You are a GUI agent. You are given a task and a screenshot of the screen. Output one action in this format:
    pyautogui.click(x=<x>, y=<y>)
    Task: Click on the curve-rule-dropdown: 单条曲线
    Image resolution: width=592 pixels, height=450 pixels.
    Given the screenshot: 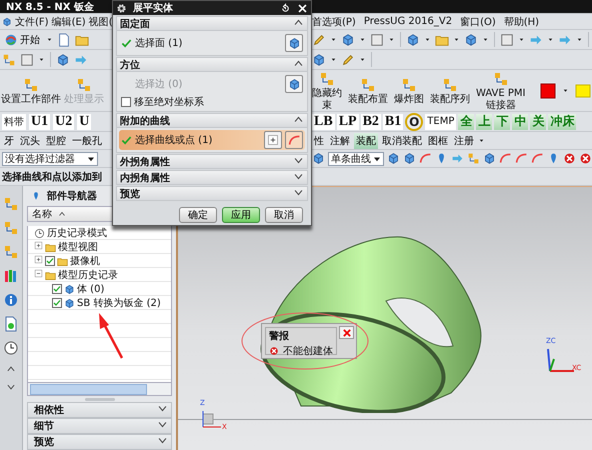 What is the action you would take?
    pyautogui.click(x=356, y=159)
    